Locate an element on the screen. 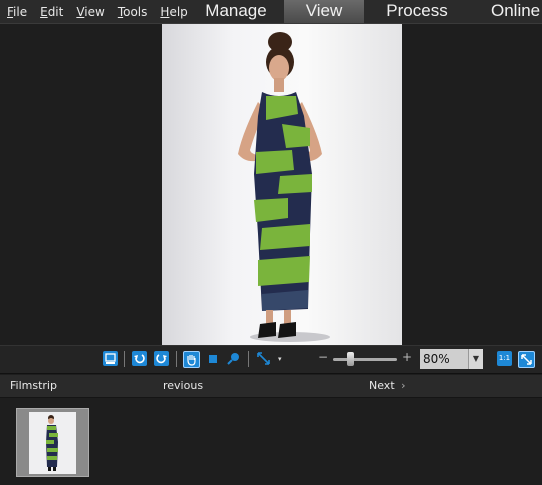 The height and width of the screenshot is (485, 542). zoom-input: 80% is located at coordinates (444, 359).